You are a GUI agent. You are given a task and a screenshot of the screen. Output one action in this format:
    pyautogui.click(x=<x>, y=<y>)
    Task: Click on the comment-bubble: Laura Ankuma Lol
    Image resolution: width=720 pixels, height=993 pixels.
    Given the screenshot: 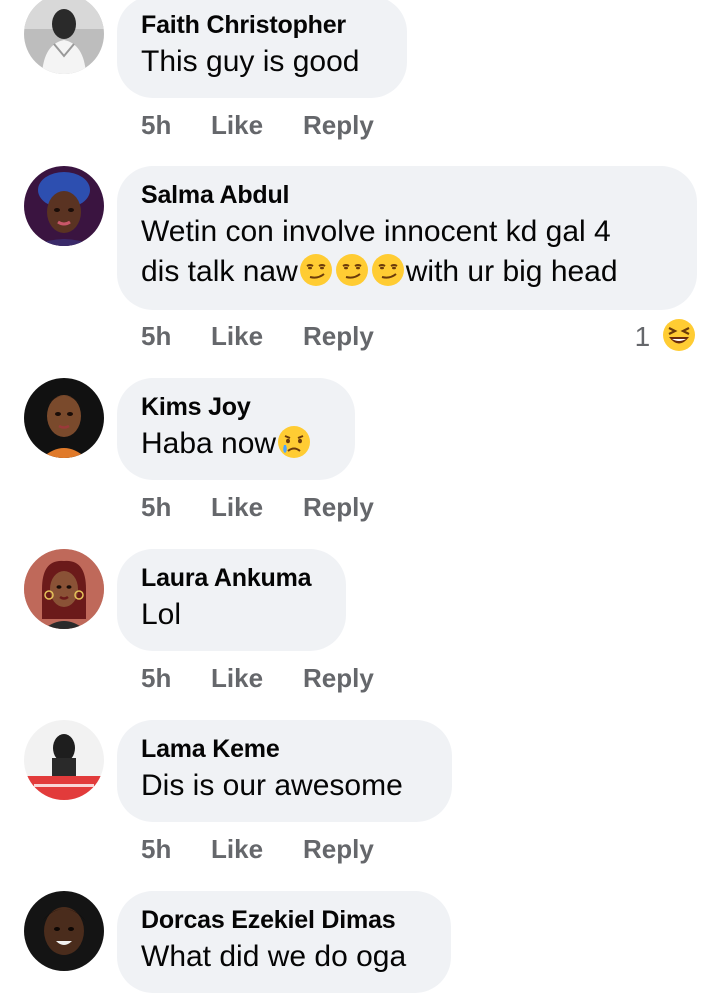 What is the action you would take?
    pyautogui.click(x=231, y=600)
    